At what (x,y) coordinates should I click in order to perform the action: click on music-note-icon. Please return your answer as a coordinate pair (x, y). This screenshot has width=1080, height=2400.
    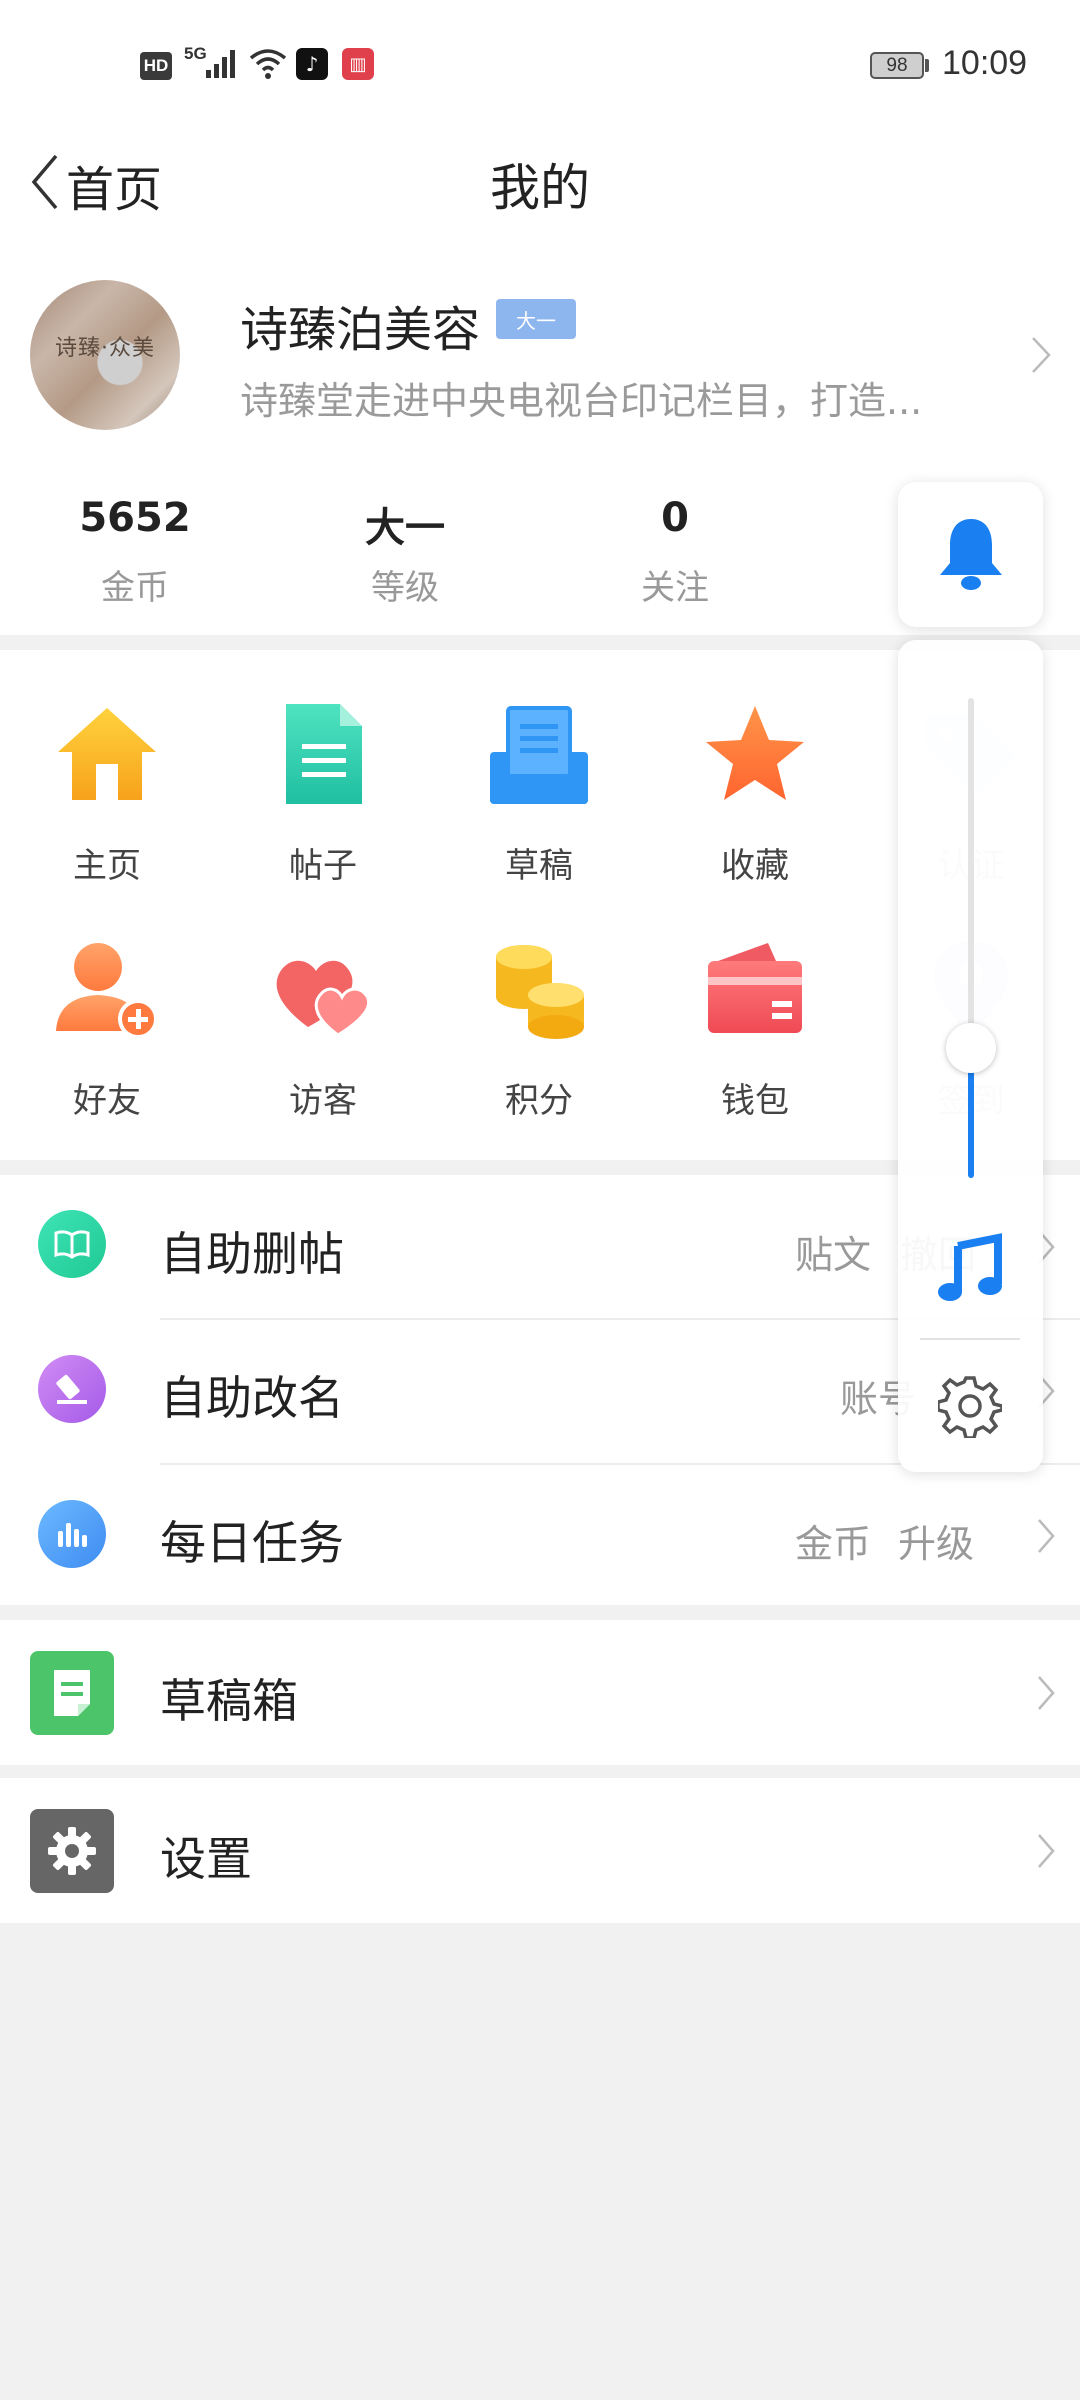
    Looking at the image, I should click on (970, 1270).